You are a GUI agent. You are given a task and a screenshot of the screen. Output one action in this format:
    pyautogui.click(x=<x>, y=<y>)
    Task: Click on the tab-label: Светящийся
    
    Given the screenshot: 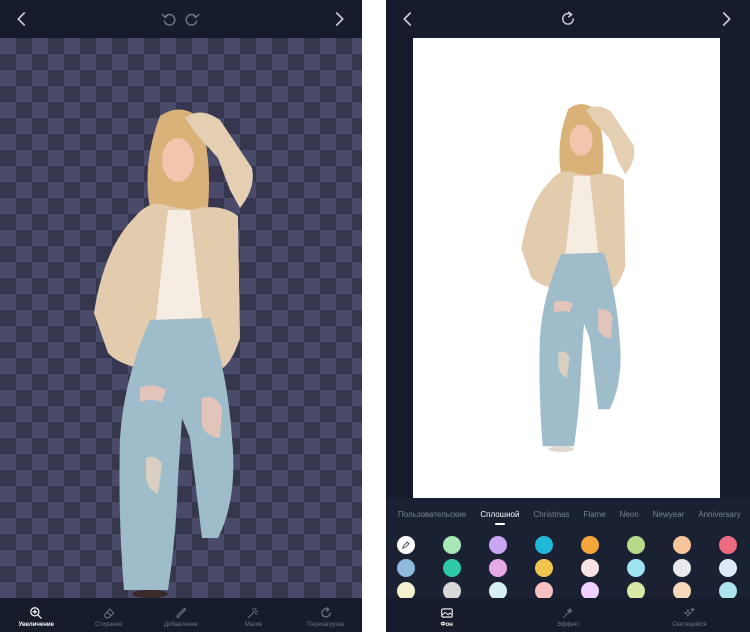 What is the action you would take?
    pyautogui.click(x=689, y=625)
    